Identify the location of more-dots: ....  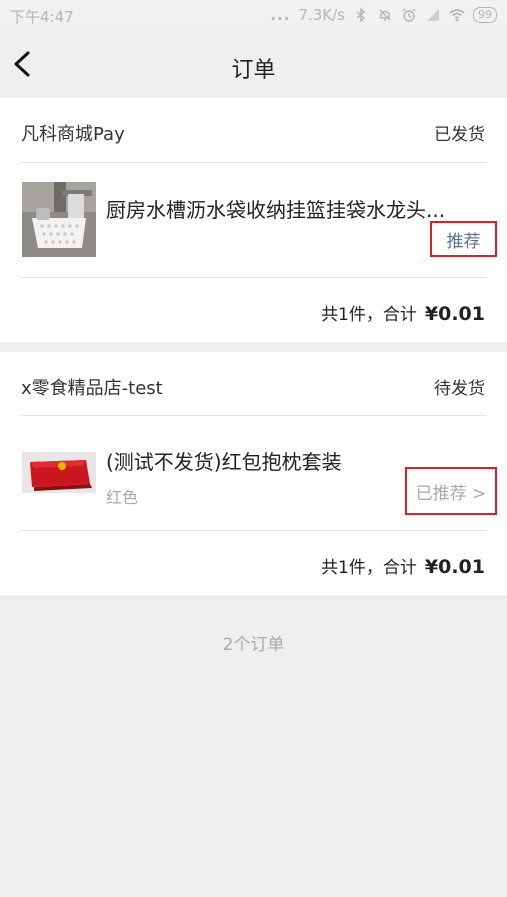
(280, 15).